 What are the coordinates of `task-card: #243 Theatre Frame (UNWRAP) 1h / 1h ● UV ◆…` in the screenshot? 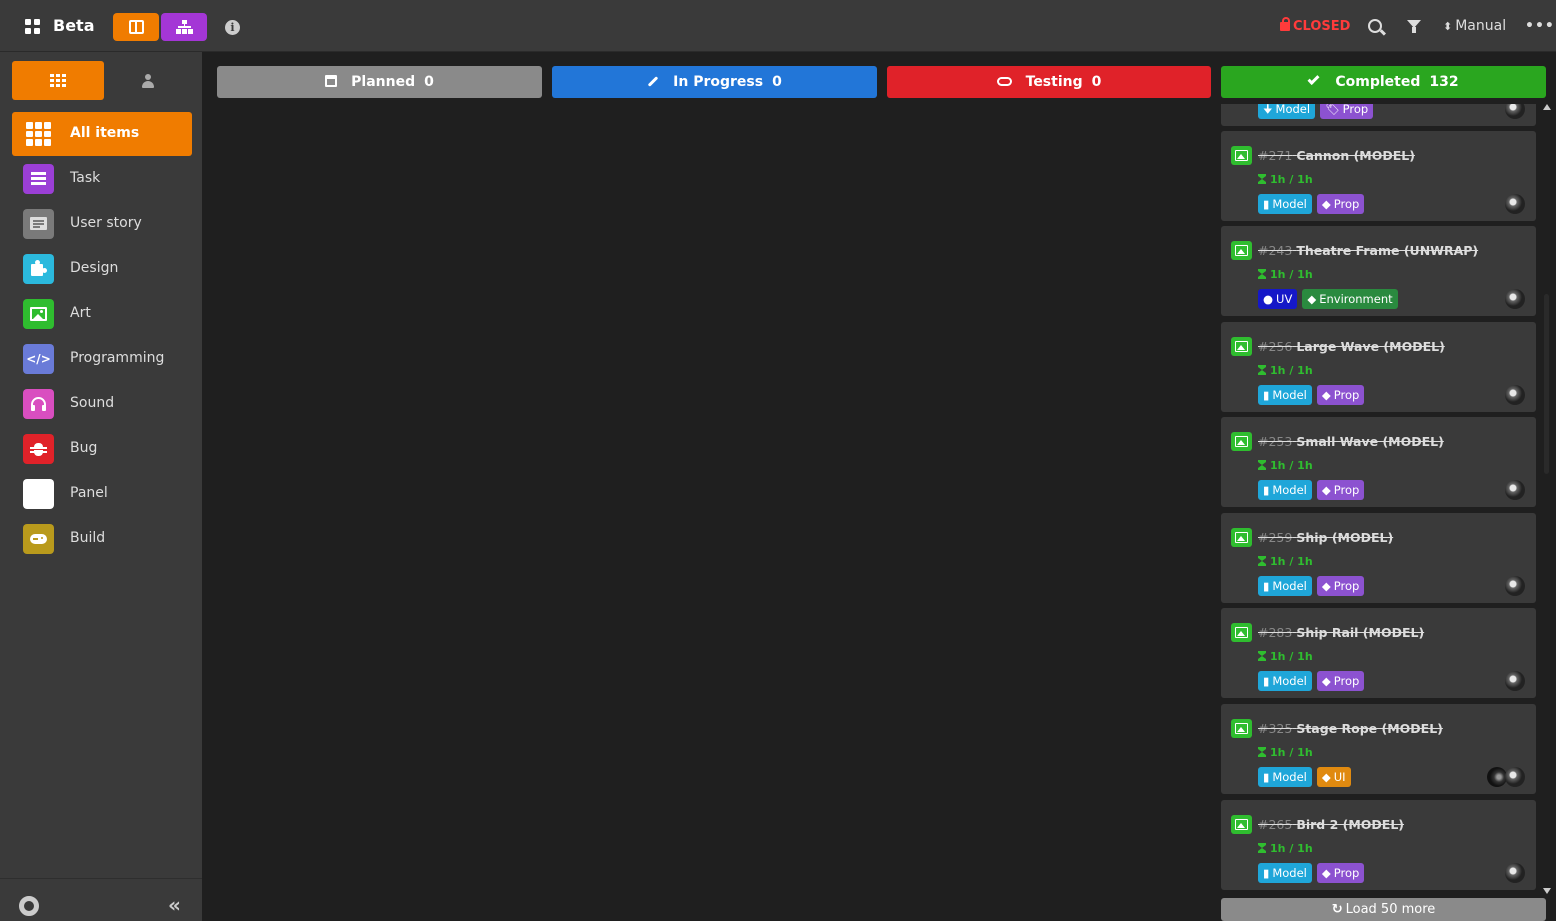 It's located at (1378, 271).